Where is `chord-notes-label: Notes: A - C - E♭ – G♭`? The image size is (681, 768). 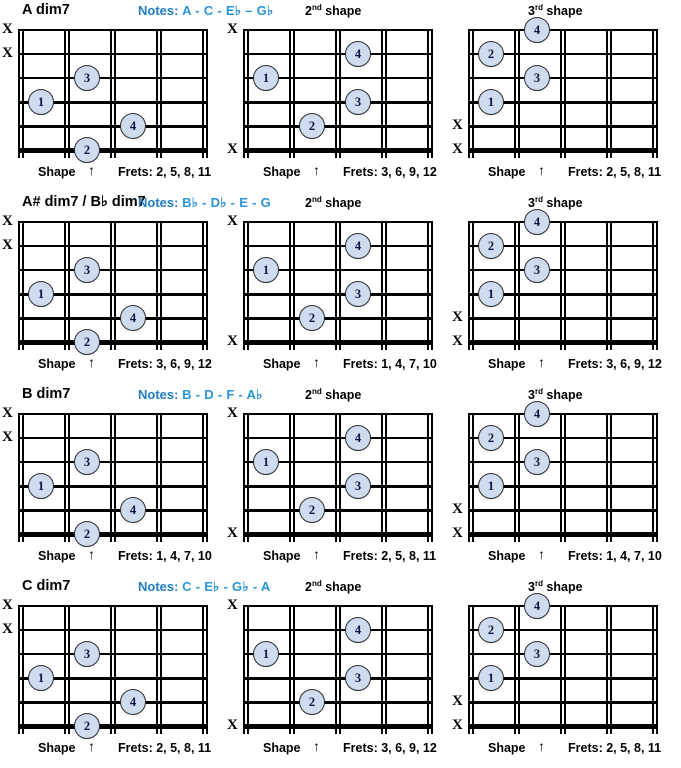 chord-notes-label: Notes: A - C - E♭ – G♭ is located at coordinates (205, 11).